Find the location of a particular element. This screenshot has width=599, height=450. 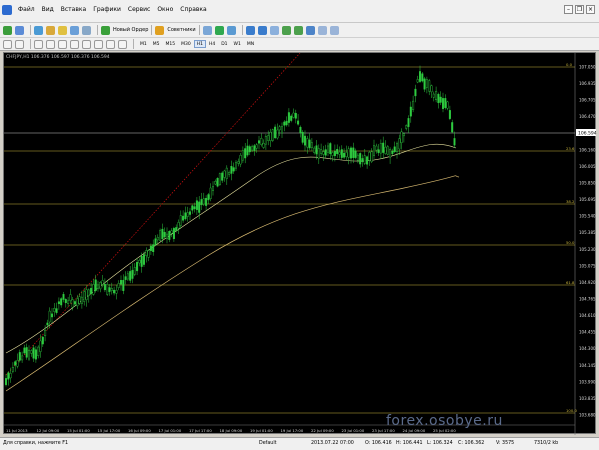

profiles-icon is located at coordinates (19, 30).